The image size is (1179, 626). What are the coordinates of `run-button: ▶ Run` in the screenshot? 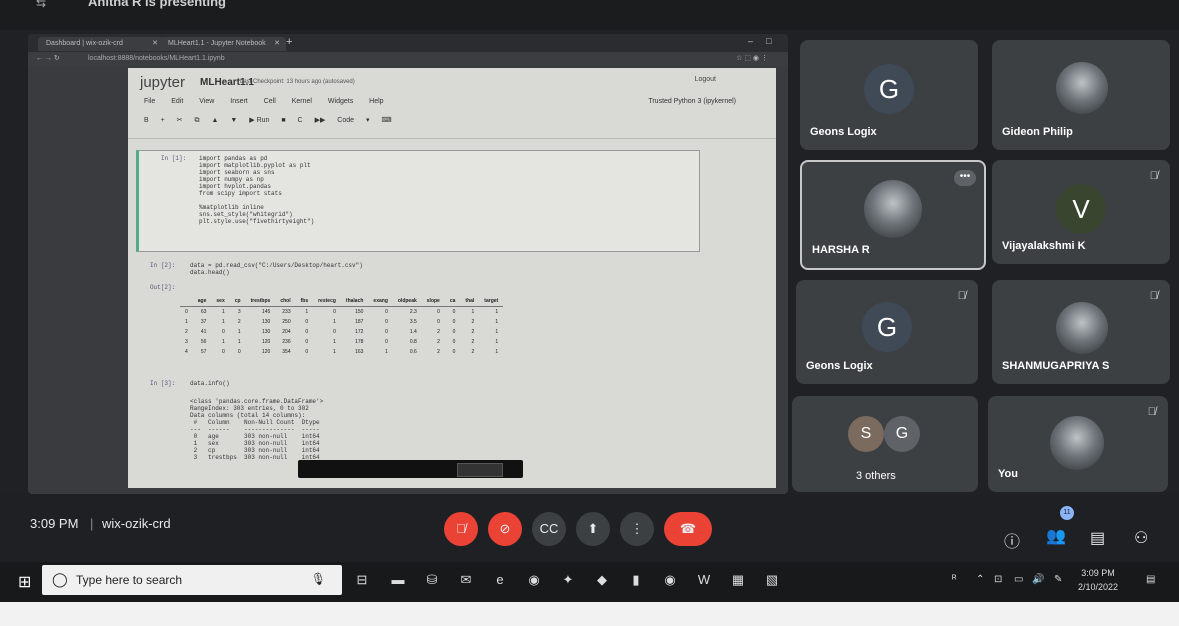 It's located at (259, 120).